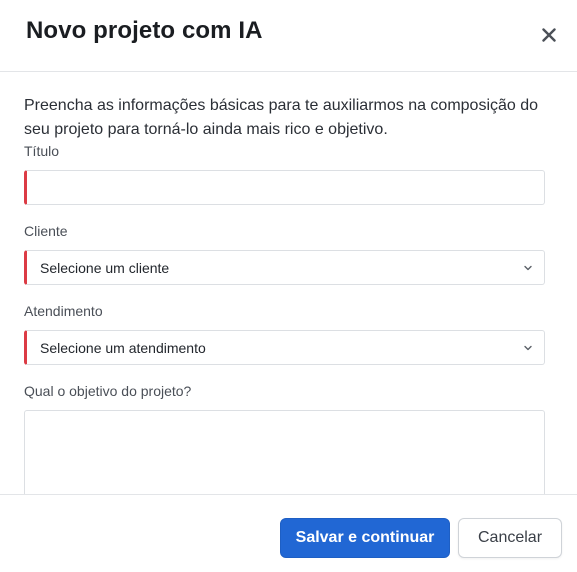 This screenshot has width=577, height=572. I want to click on dialog-header: Novo projeto com IA, so click(288, 36).